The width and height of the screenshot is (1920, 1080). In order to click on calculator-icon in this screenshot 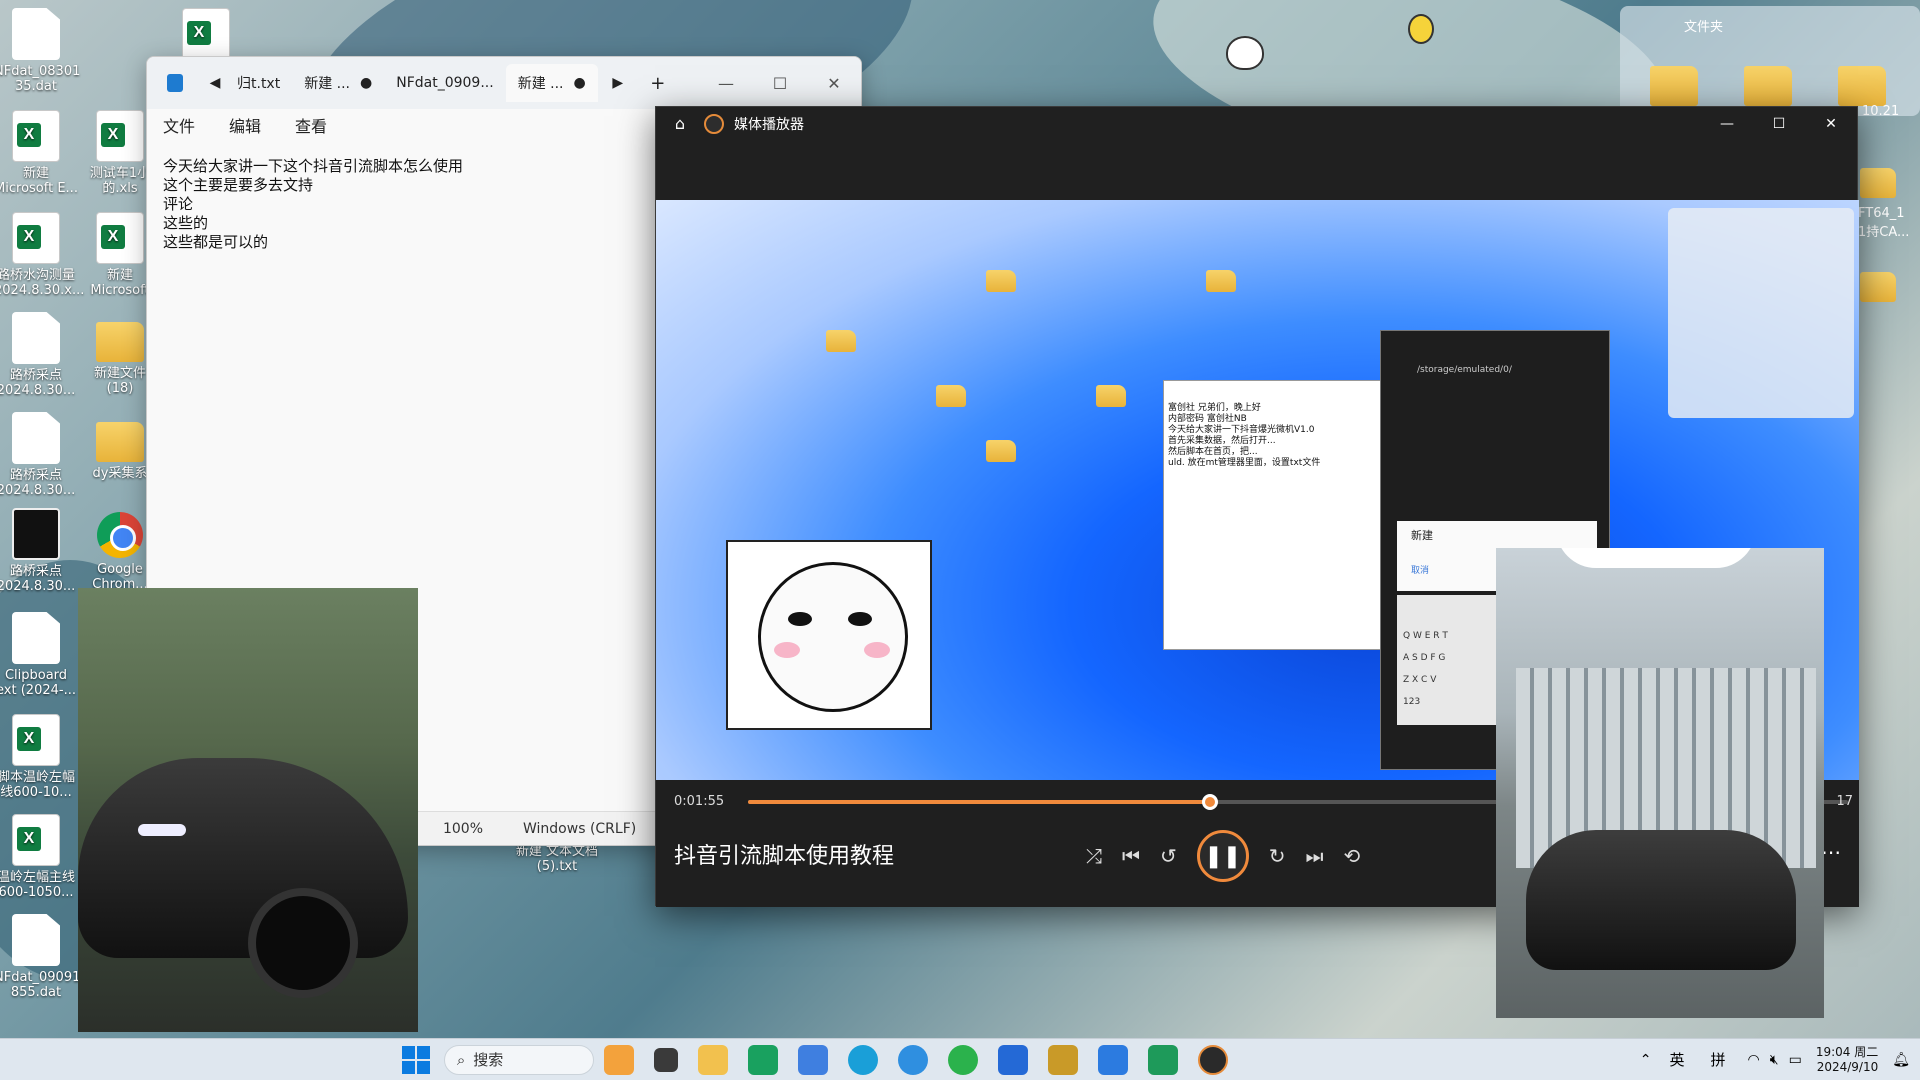, I will do `click(1062, 1059)`.